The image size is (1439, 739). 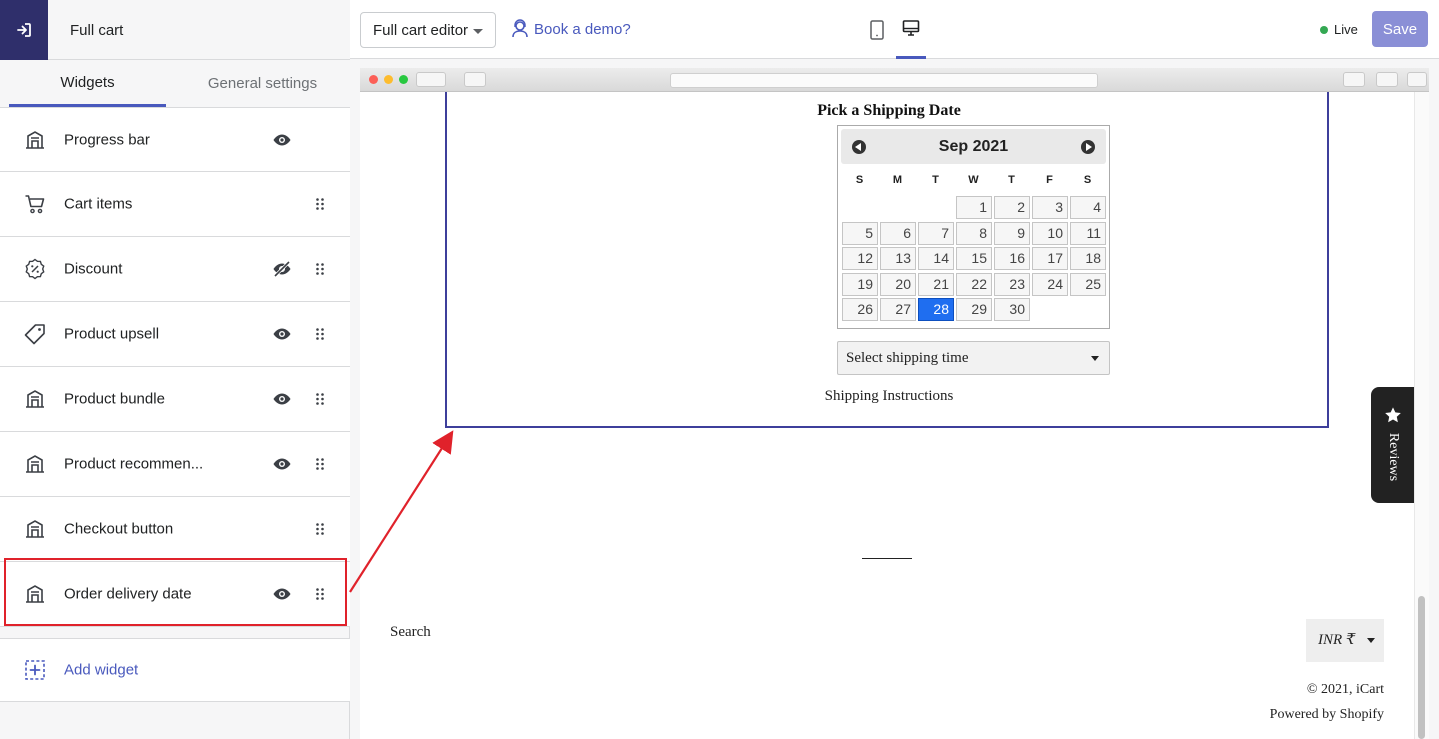 What do you see at coordinates (175, 269) in the screenshot?
I see `widget-row: Discount` at bounding box center [175, 269].